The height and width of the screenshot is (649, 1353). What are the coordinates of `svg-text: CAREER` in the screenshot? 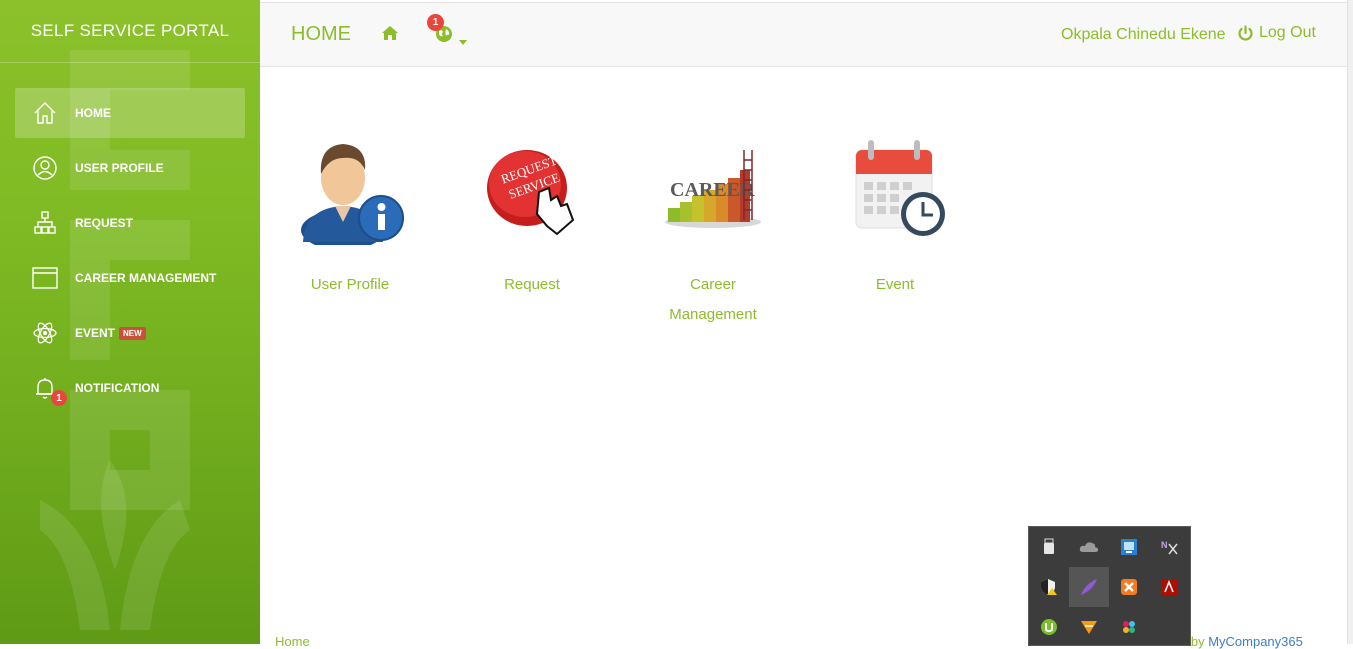 It's located at (712, 190).